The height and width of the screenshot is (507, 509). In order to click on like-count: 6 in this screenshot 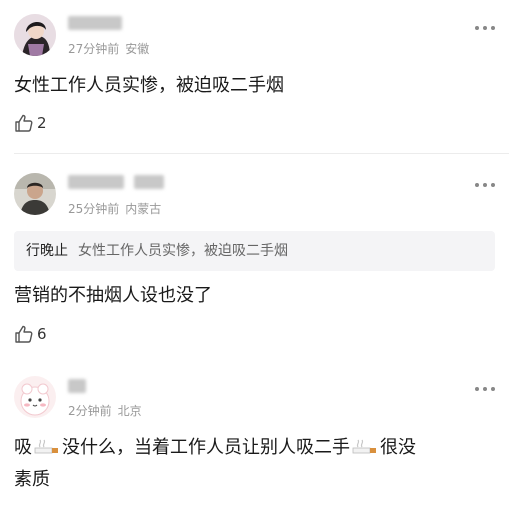, I will do `click(42, 334)`.